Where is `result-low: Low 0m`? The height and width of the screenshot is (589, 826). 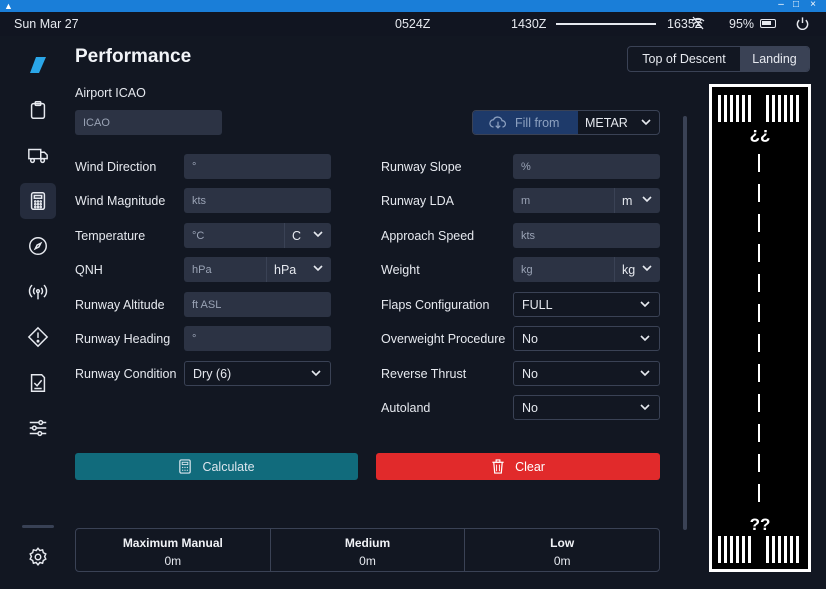
result-low: Low 0m is located at coordinates (562, 550).